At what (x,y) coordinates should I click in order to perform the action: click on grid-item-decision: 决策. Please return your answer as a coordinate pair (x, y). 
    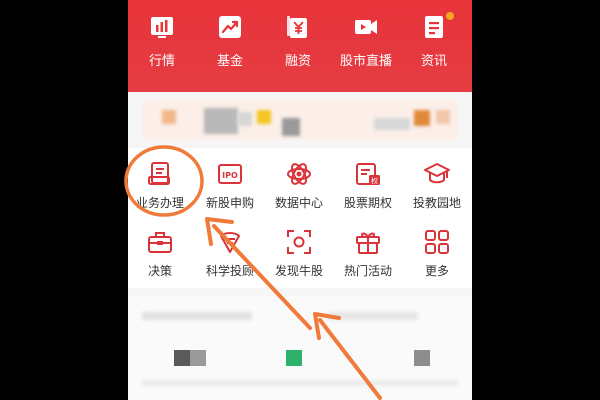
    Looking at the image, I should click on (162, 257).